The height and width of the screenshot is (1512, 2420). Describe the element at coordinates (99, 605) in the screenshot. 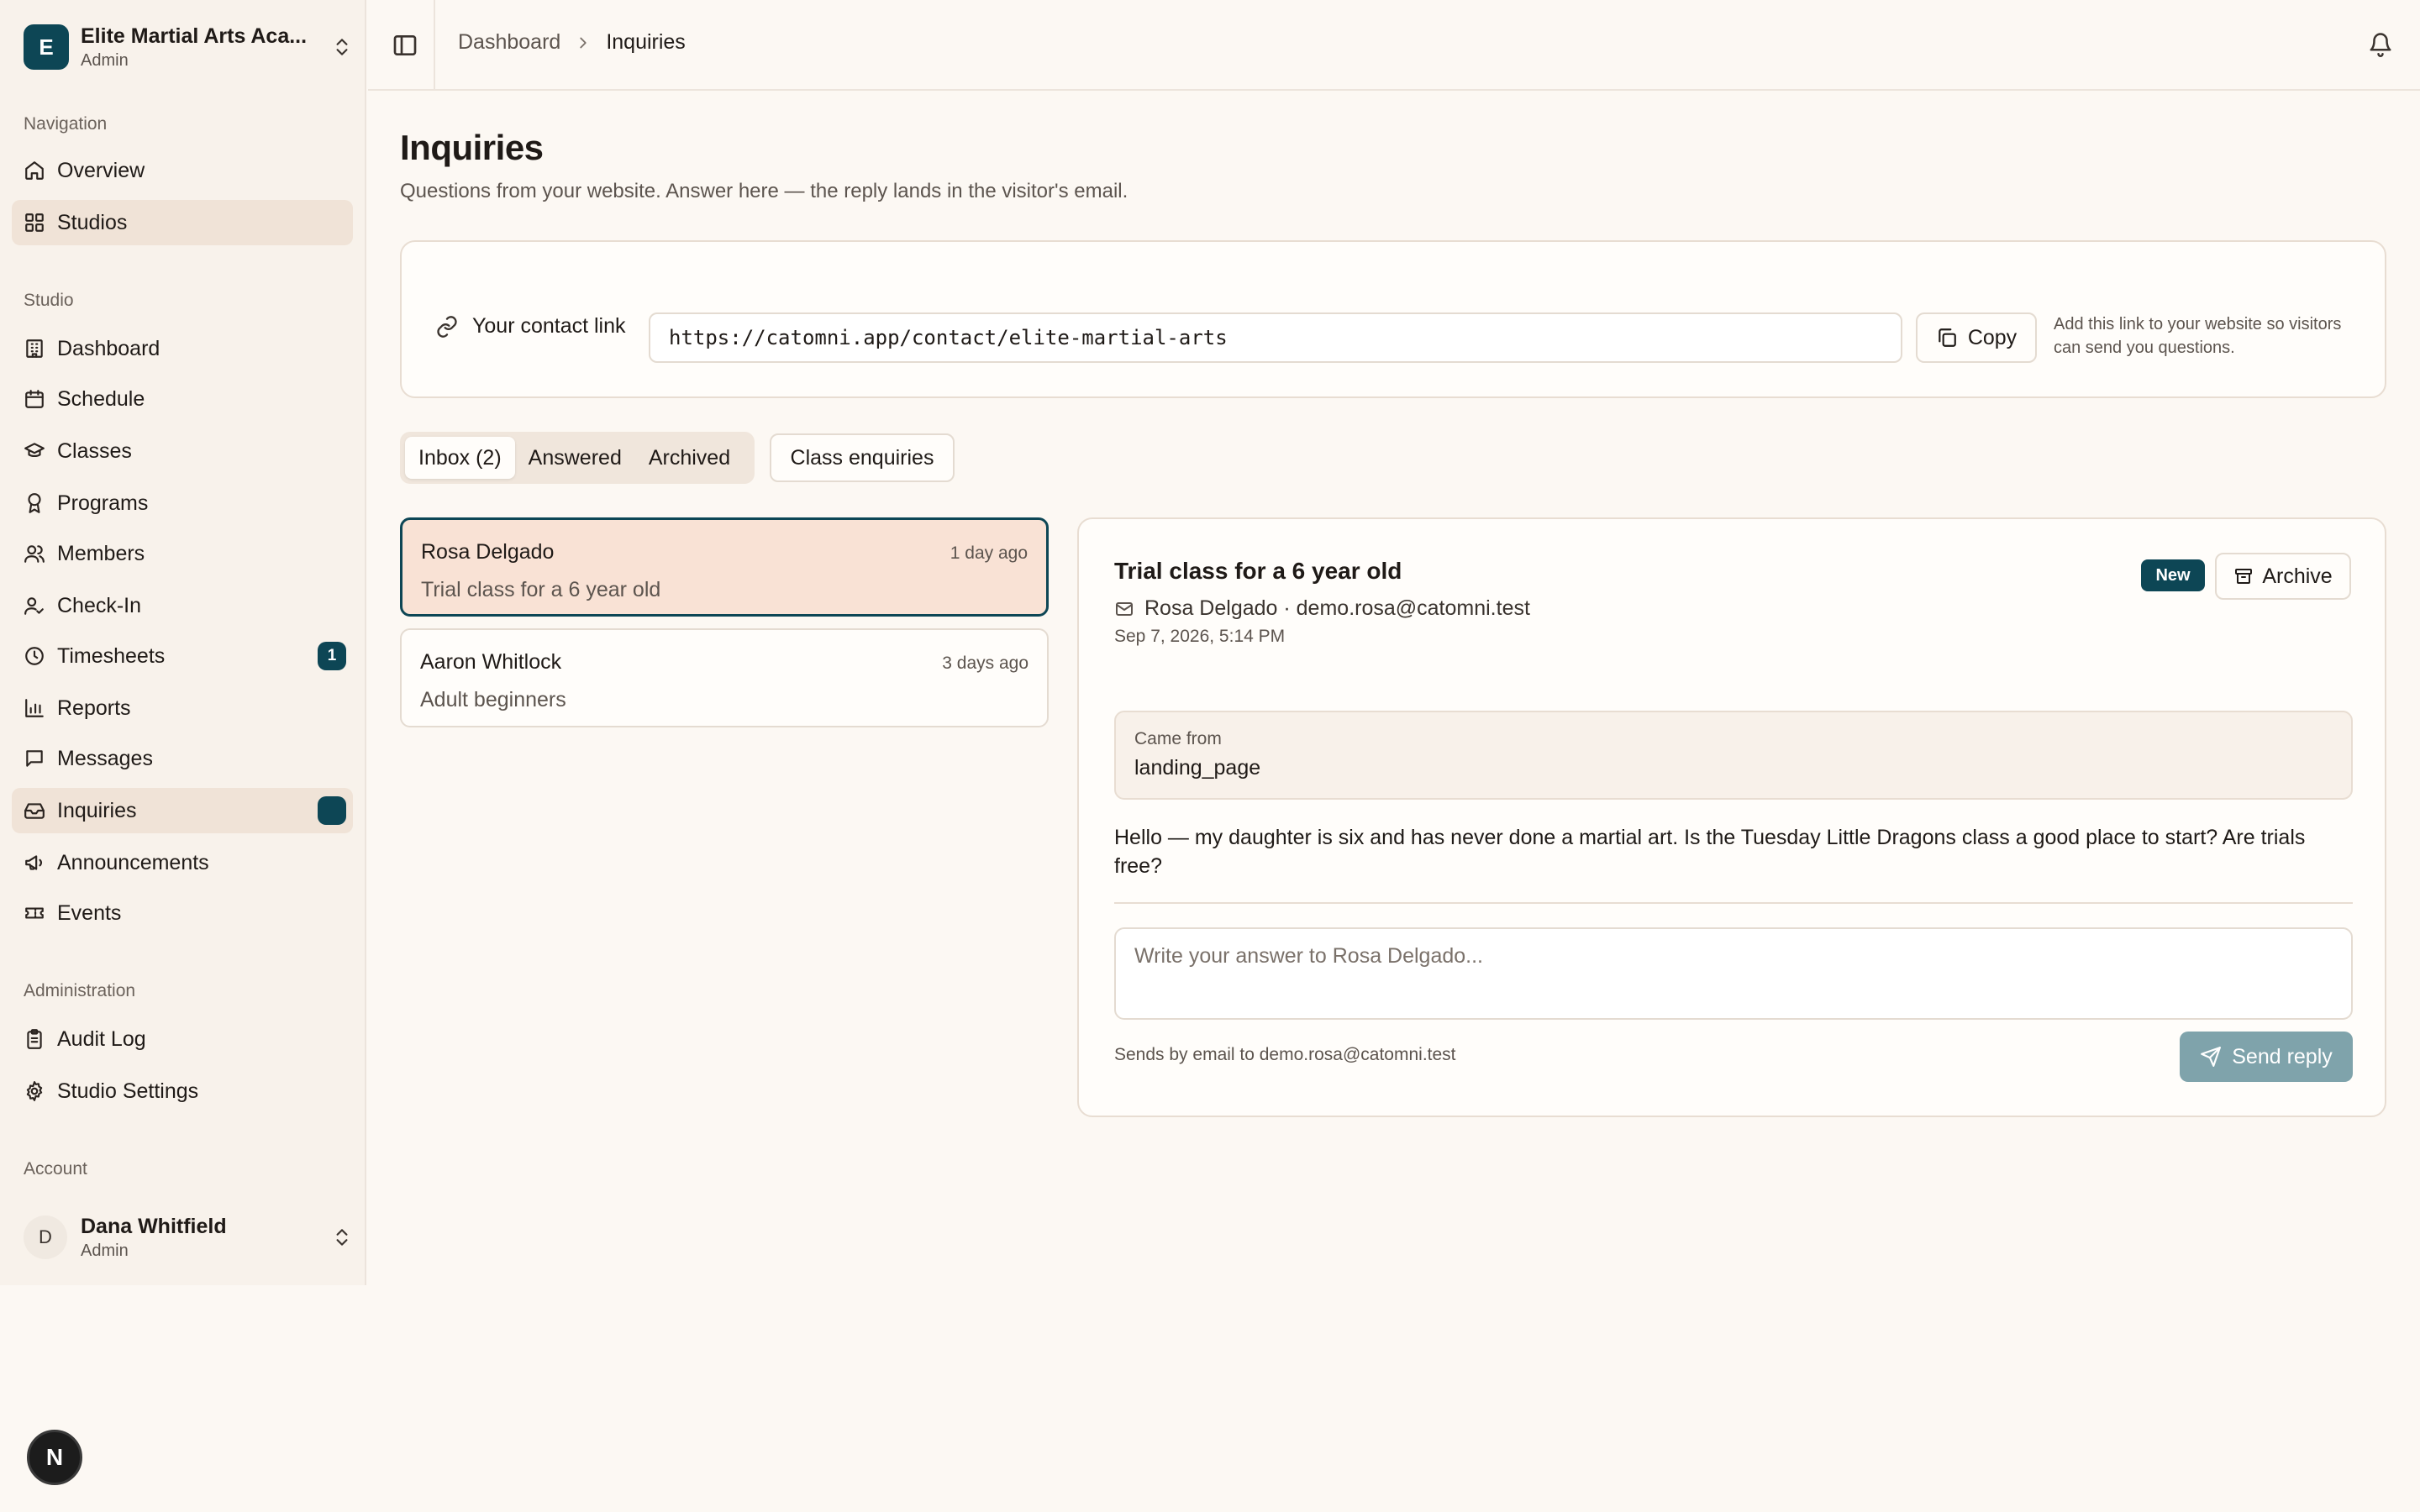

I see `sidebar-item-label: Check-In` at that location.